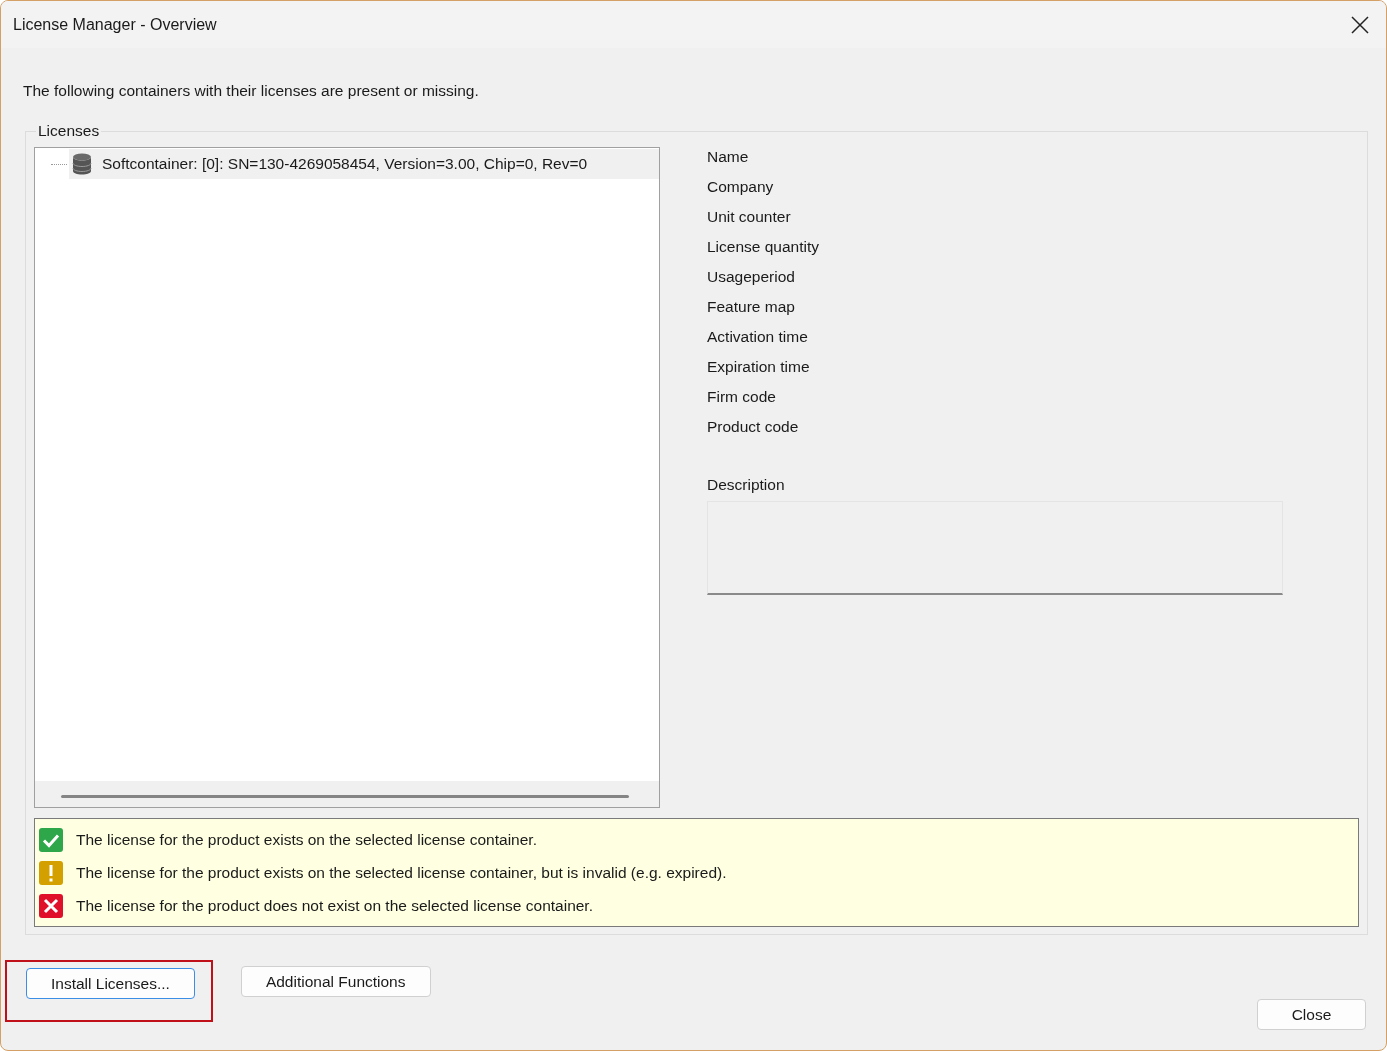 The image size is (1387, 1051). What do you see at coordinates (334, 905) in the screenshot?
I see `legend-text: The license for the product does not exist on the selected license container.` at bounding box center [334, 905].